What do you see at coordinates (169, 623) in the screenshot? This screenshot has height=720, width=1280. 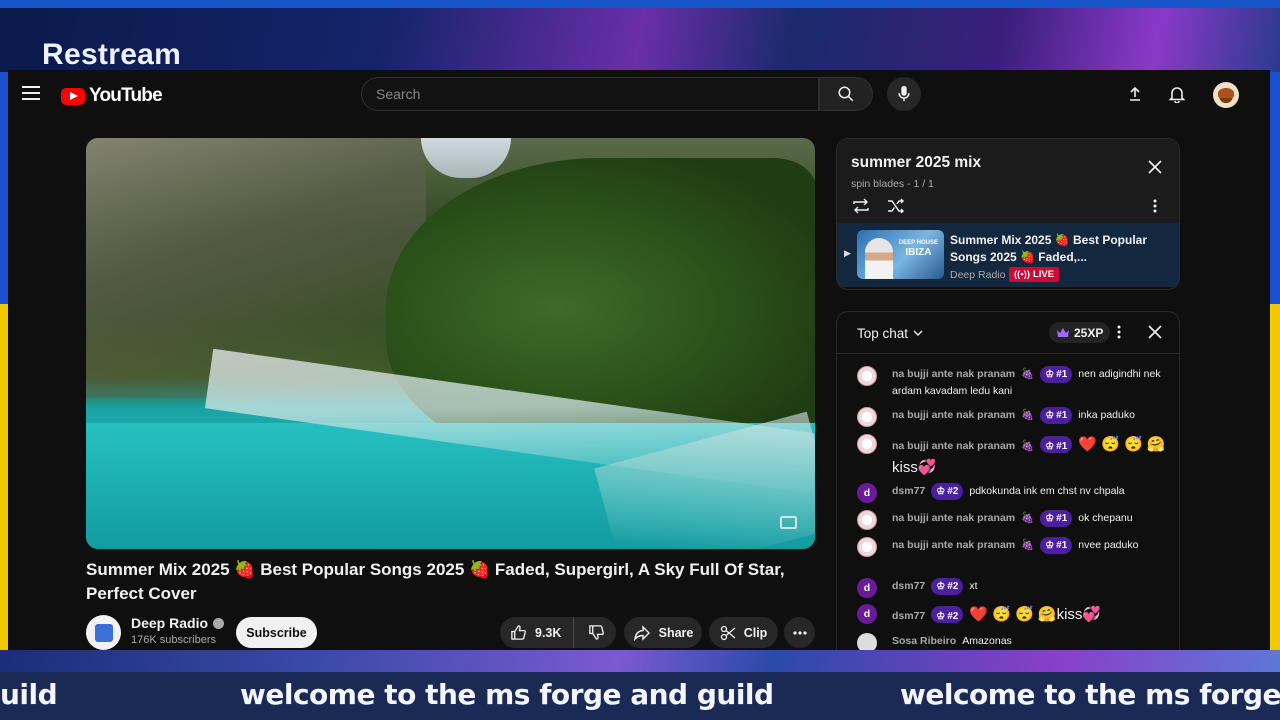 I see `channel-name-text: Deep Radio` at bounding box center [169, 623].